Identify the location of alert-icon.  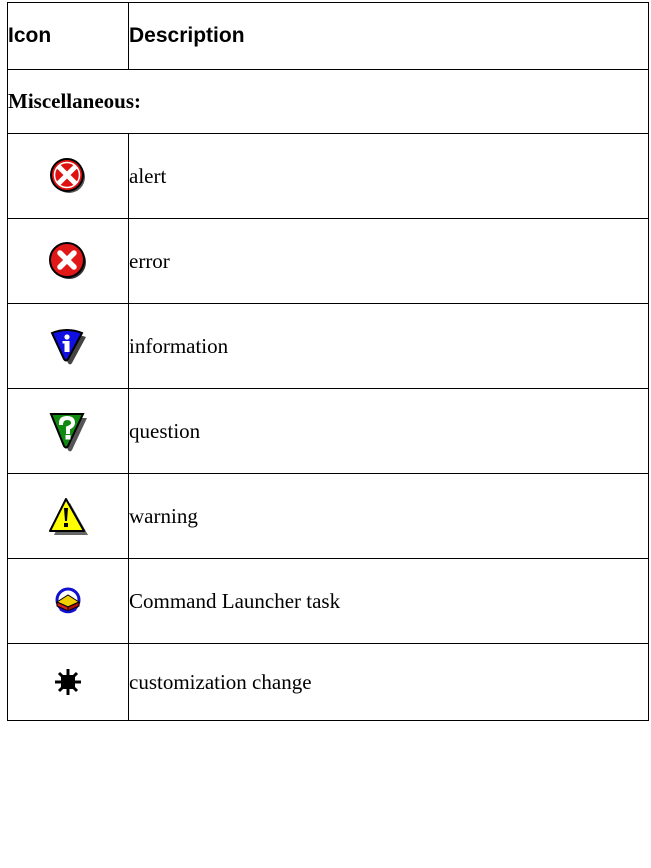
(68, 176).